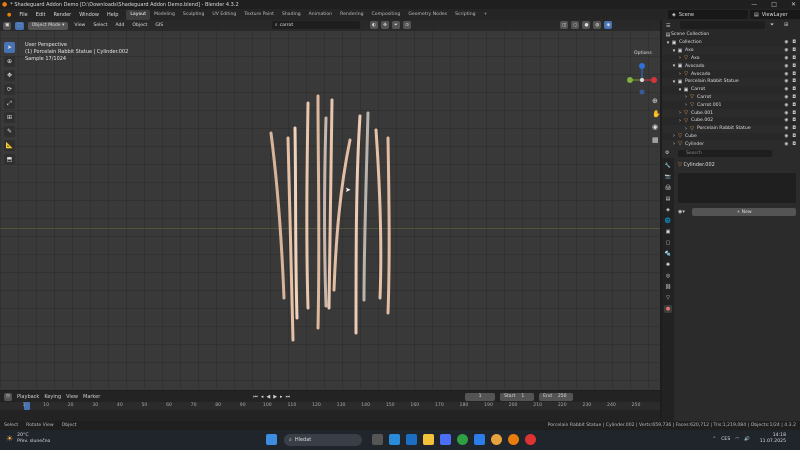 This screenshot has width=800, height=450. Describe the element at coordinates (722, 25) in the screenshot. I see `outliner-search-input` at that location.